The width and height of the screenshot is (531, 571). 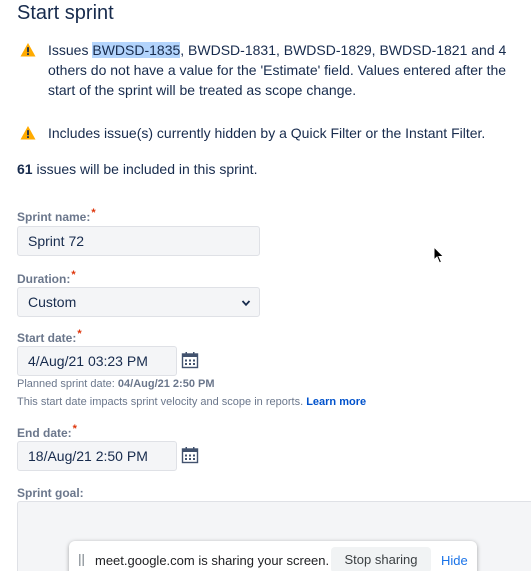 I want to click on hide-button: Hide, so click(x=454, y=560).